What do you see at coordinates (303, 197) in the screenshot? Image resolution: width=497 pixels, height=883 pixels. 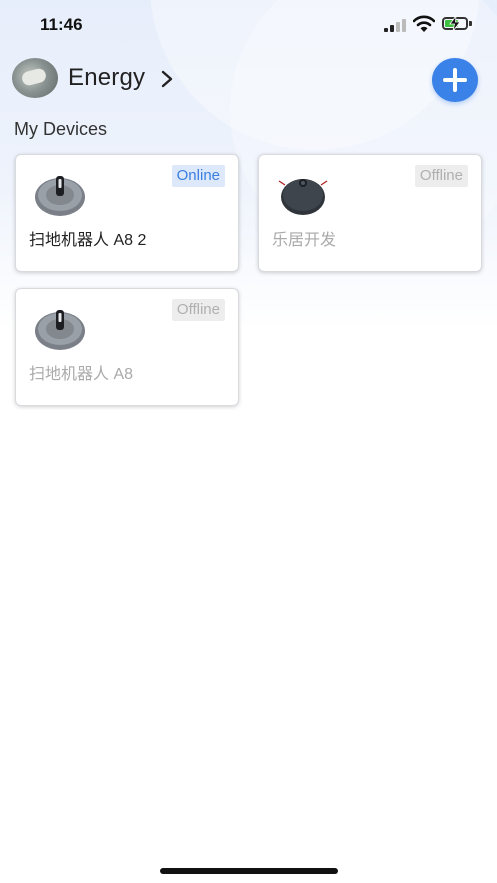 I see `robot-vacuum-dark-icon` at bounding box center [303, 197].